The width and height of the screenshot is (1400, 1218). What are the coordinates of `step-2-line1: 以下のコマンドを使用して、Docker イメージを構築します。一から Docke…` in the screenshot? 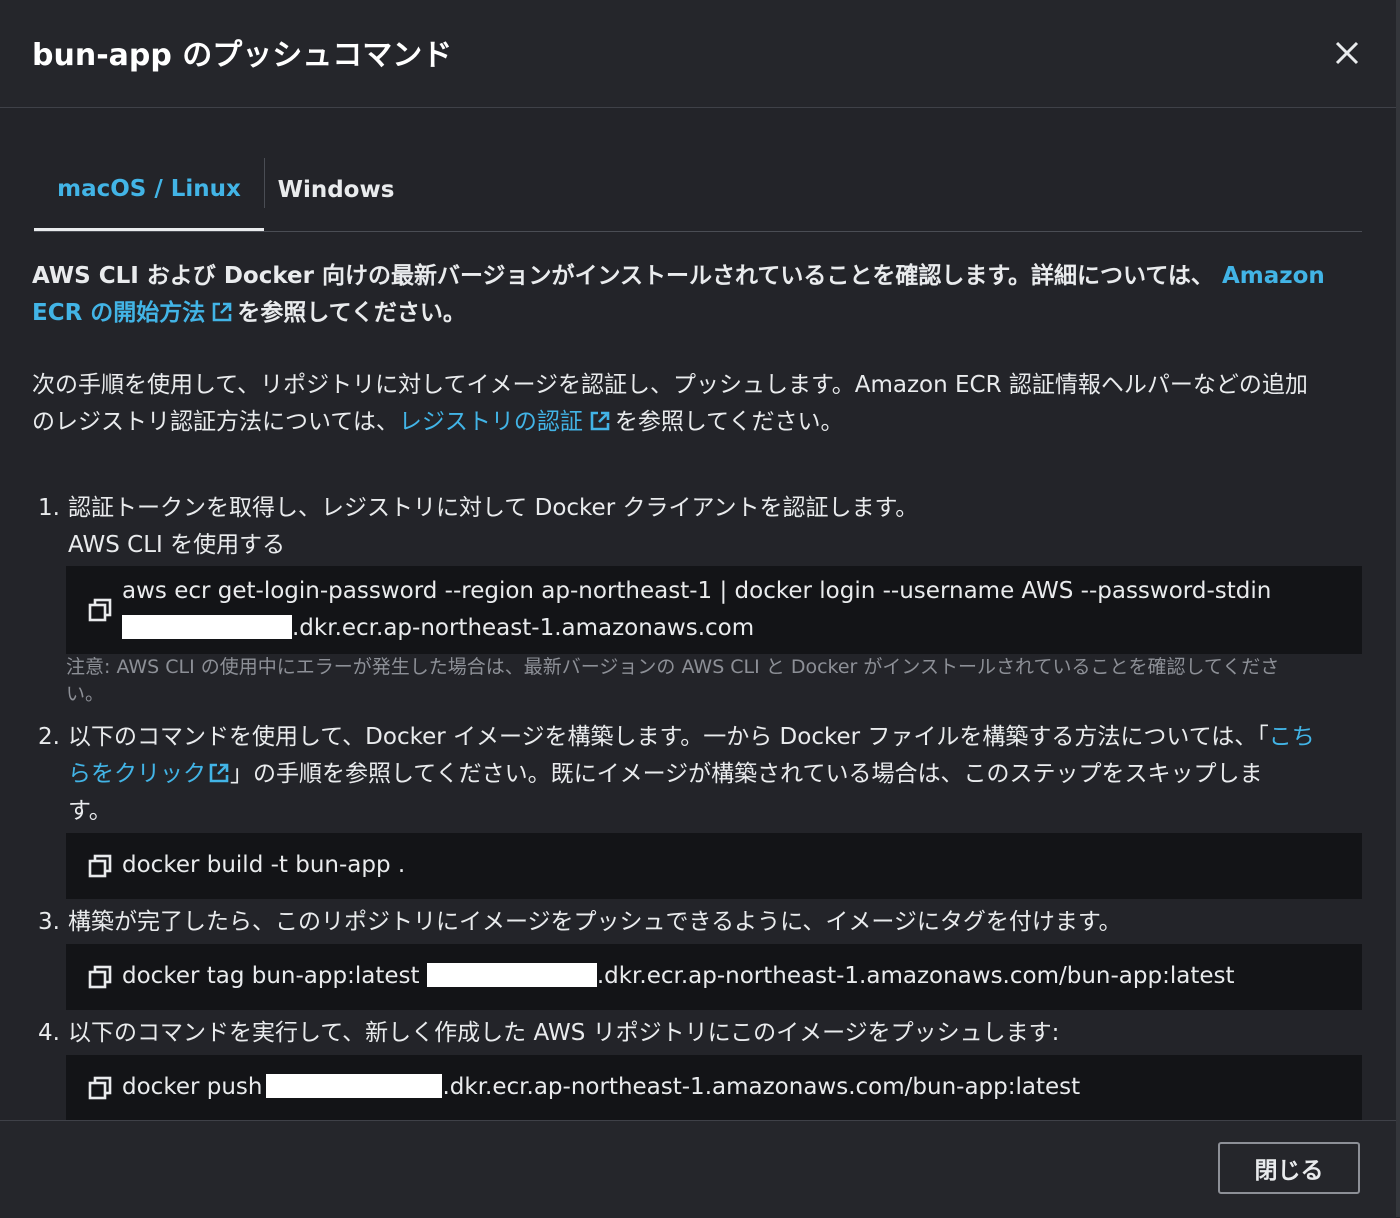 It's located at (668, 737).